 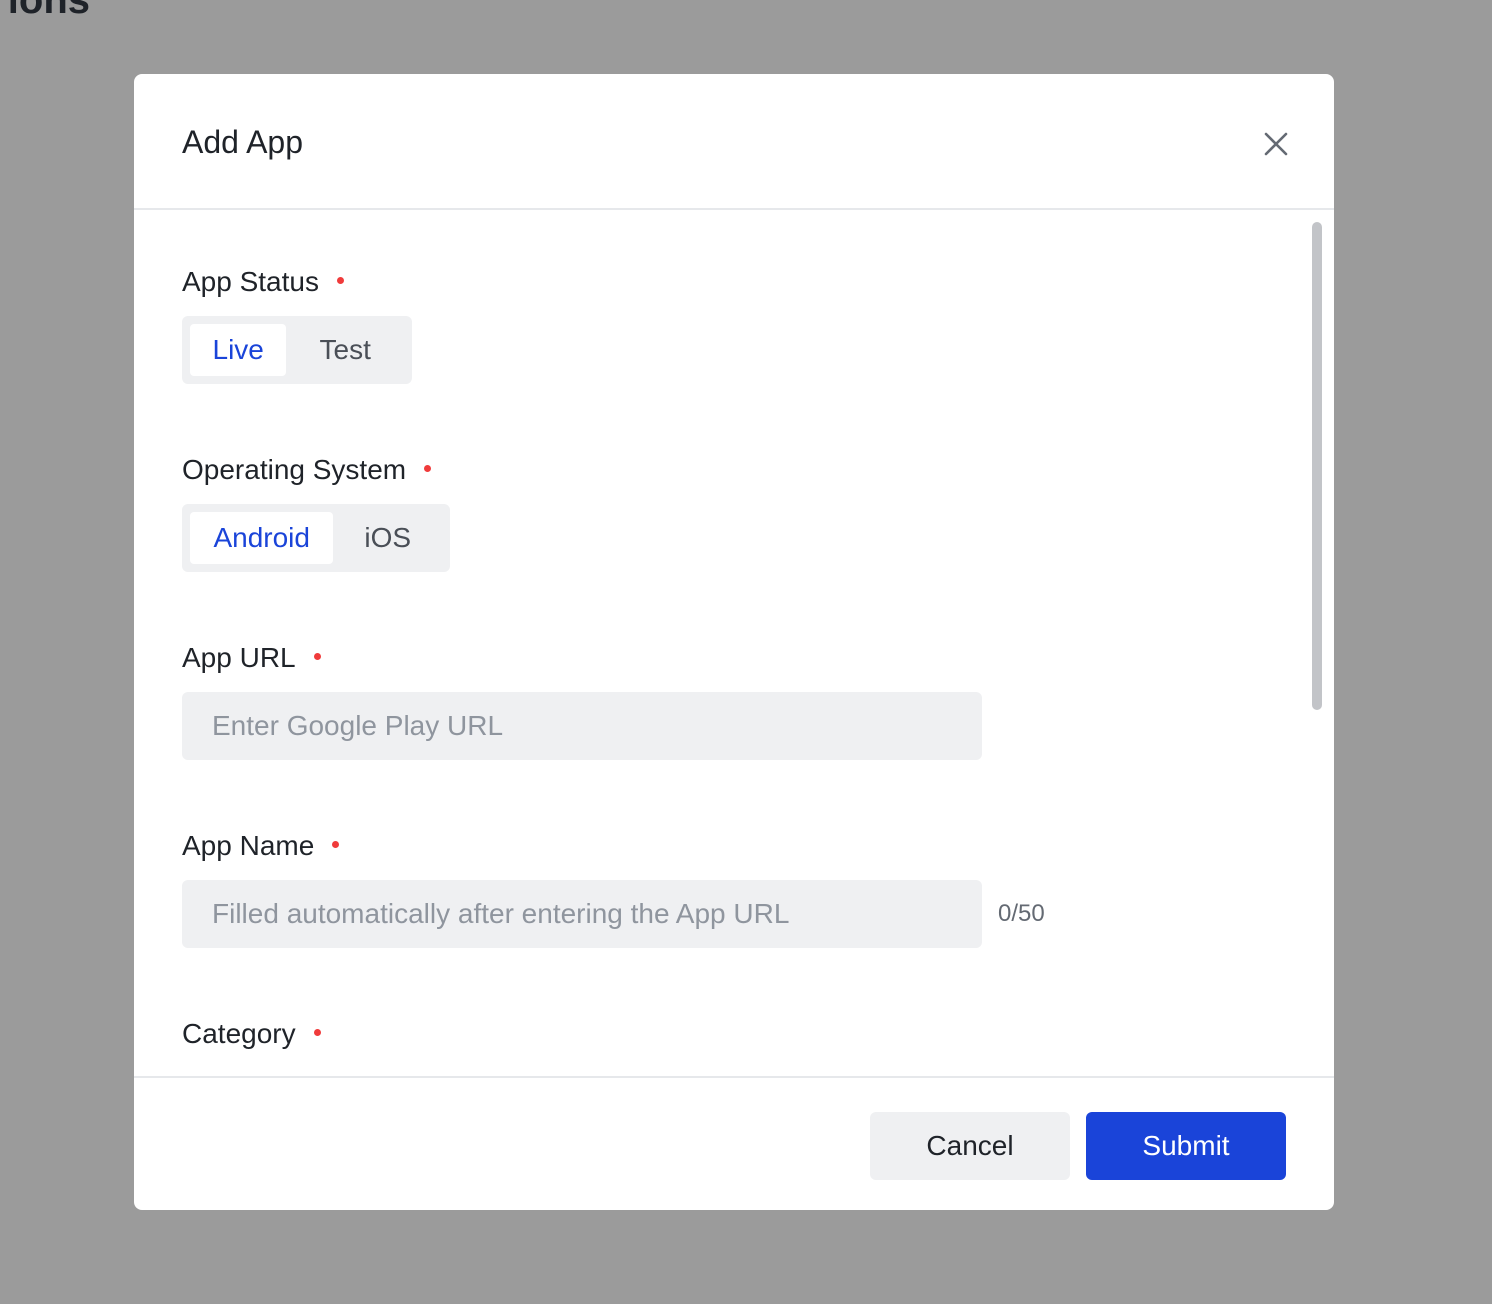 What do you see at coordinates (970, 1146) in the screenshot?
I see `cancel-button: Cancel` at bounding box center [970, 1146].